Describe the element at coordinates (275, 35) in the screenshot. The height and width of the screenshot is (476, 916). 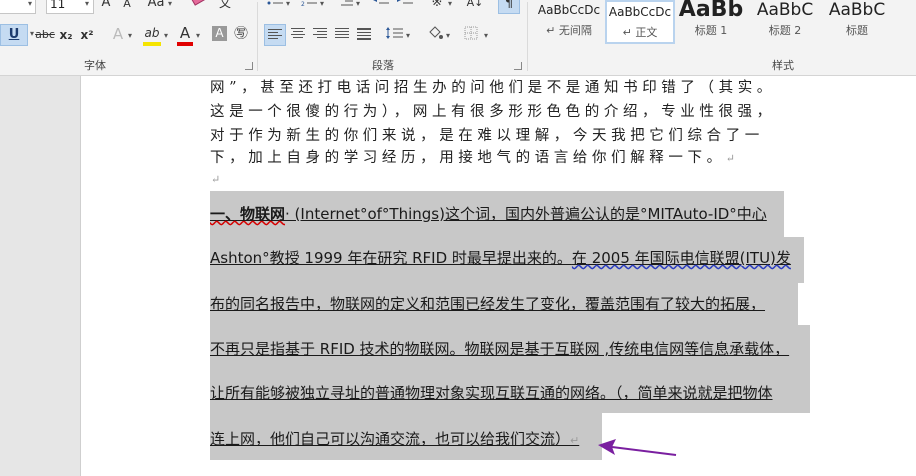
I see `align-left-button` at that location.